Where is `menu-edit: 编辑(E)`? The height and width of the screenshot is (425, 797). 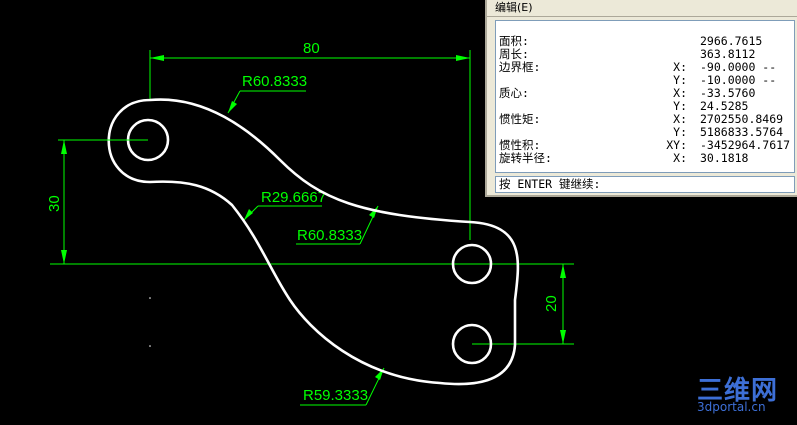 menu-edit: 编辑(E) is located at coordinates (642, 8).